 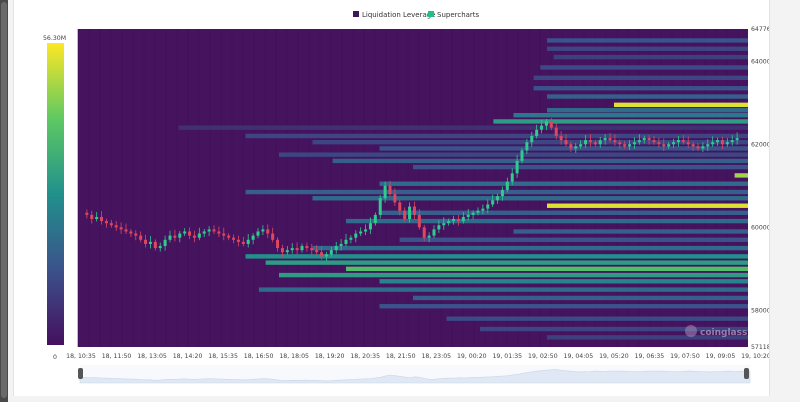 I want to click on scrollbar-track, so click(x=4, y=201).